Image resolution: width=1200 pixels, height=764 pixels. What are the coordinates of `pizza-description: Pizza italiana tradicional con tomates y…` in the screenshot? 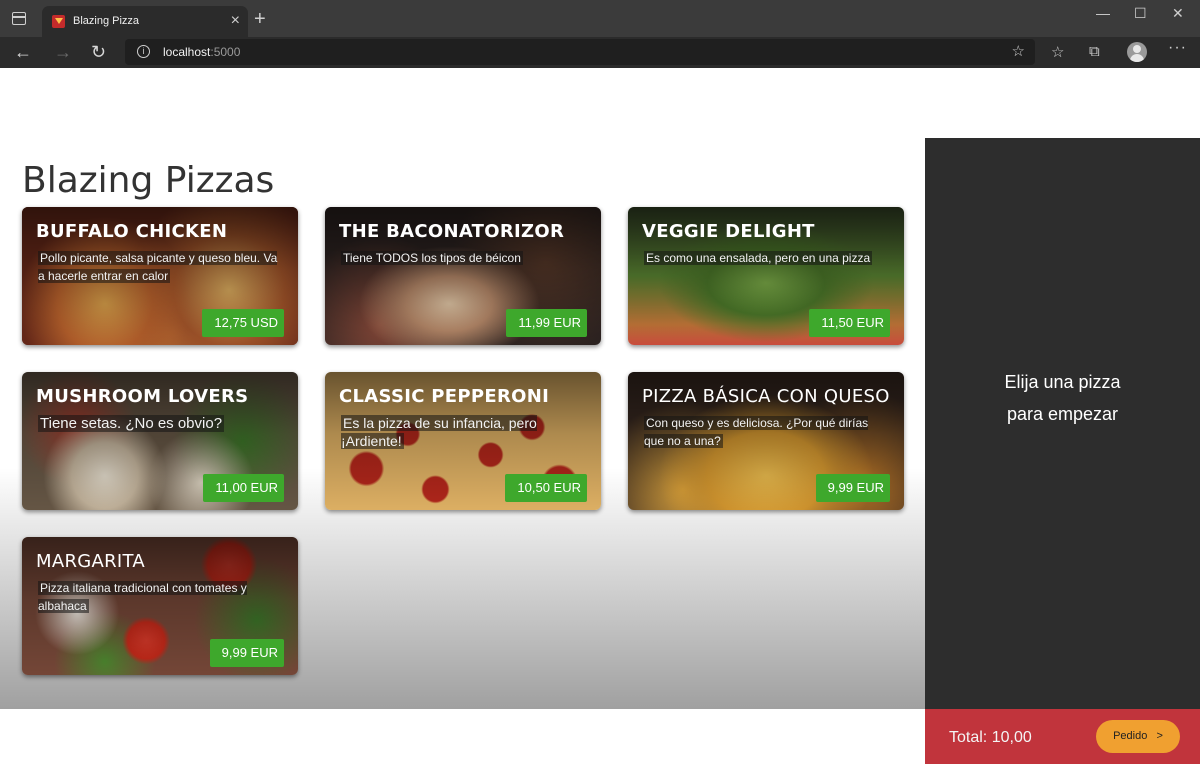 It's located at (142, 597).